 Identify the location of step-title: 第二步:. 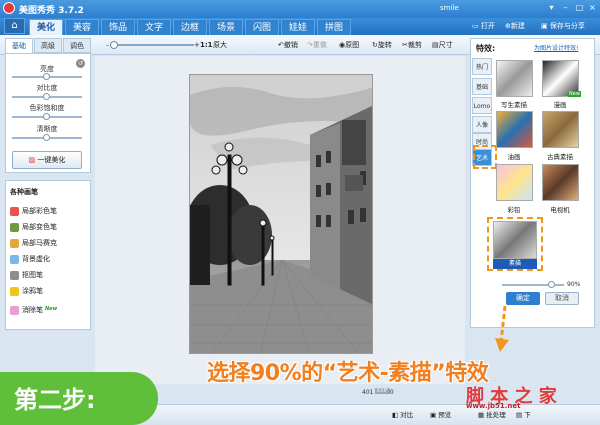
(55, 400).